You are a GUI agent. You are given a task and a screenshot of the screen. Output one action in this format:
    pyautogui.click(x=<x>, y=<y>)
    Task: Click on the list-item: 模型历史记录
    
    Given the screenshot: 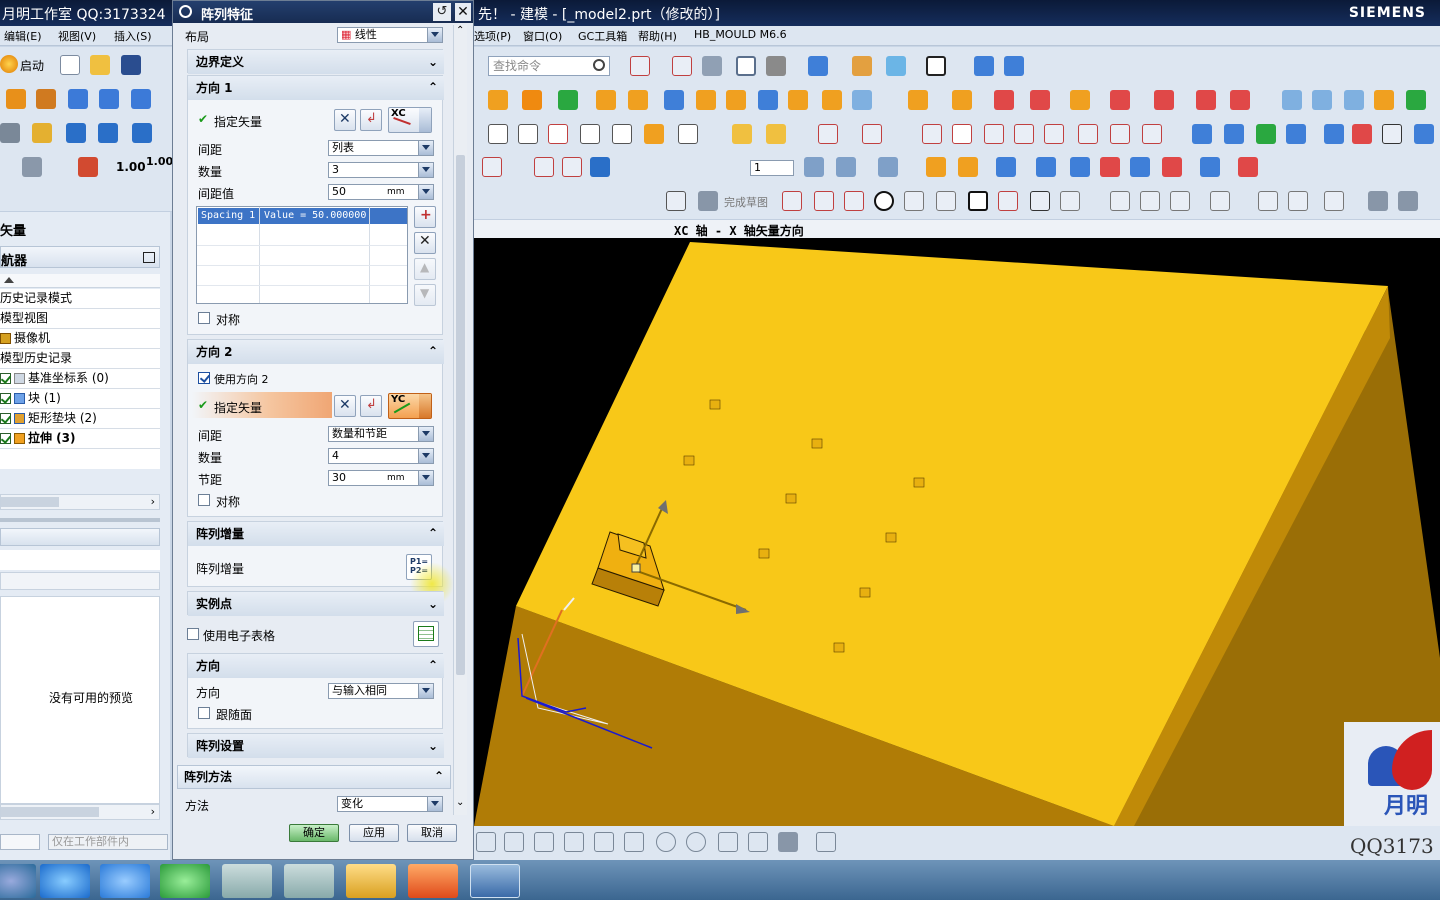 What is the action you would take?
    pyautogui.click(x=80, y=359)
    